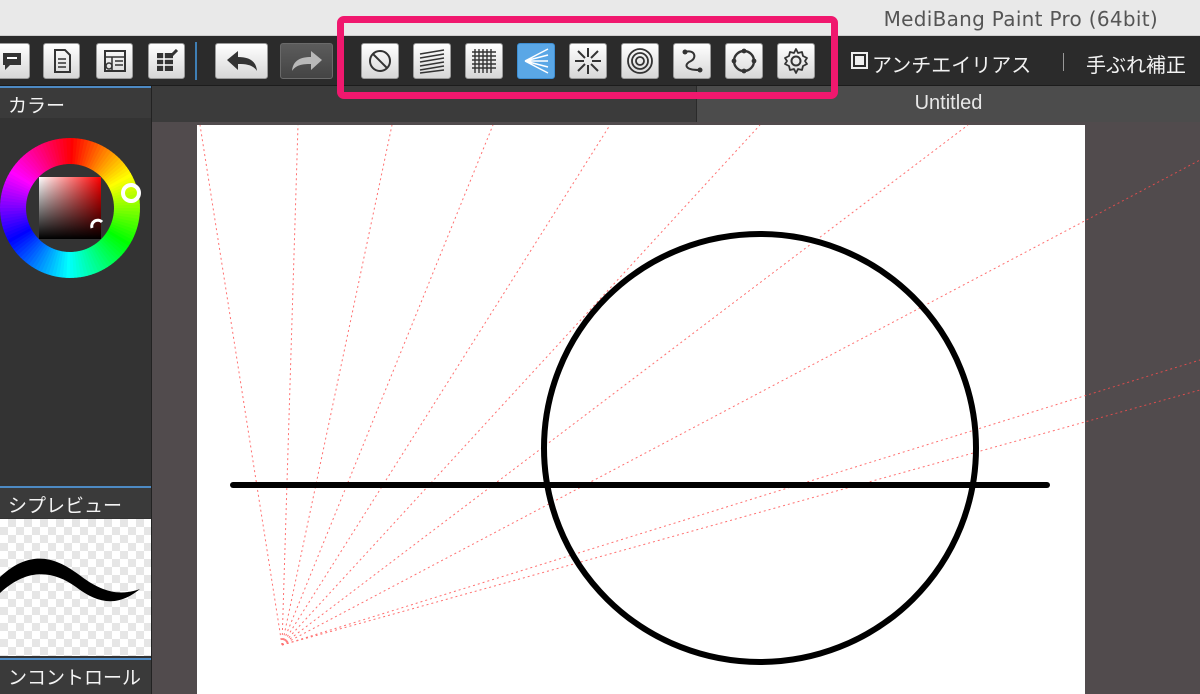  I want to click on redo-button, so click(306, 61).